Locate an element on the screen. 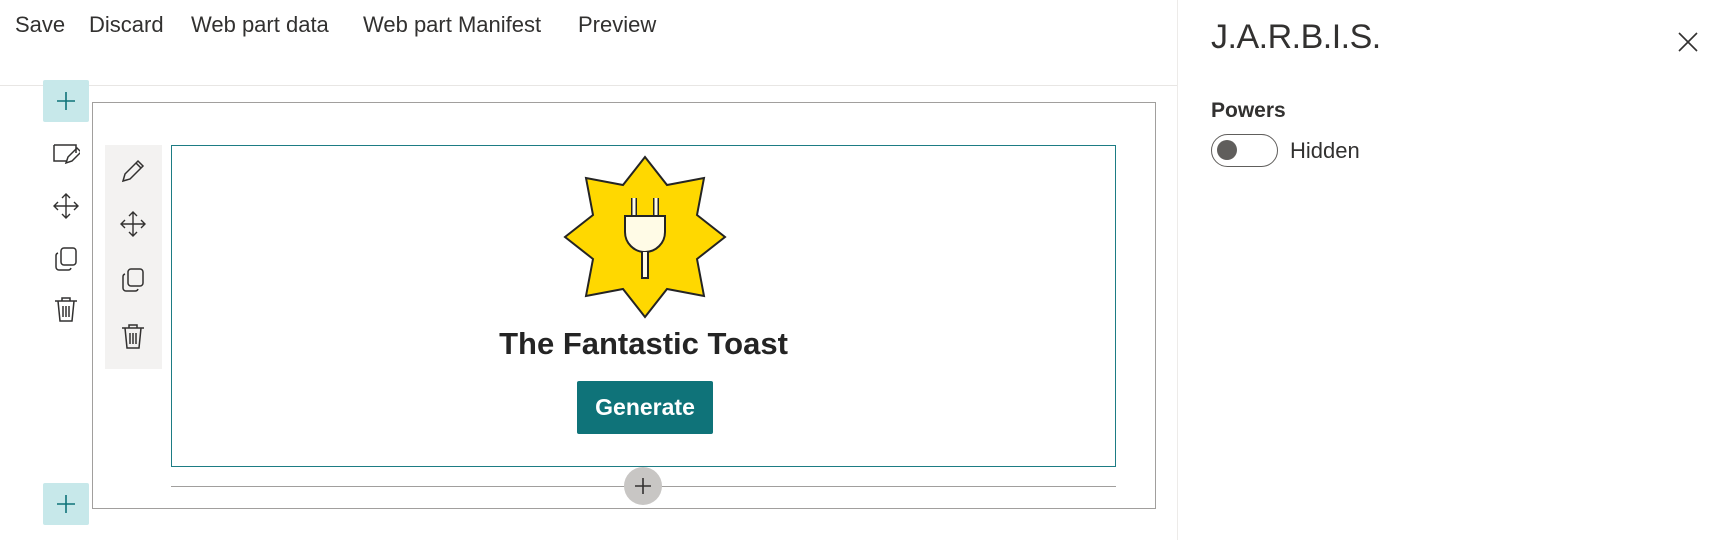 The height and width of the screenshot is (540, 1723). toggle-state-text: Hidden is located at coordinates (1325, 150).